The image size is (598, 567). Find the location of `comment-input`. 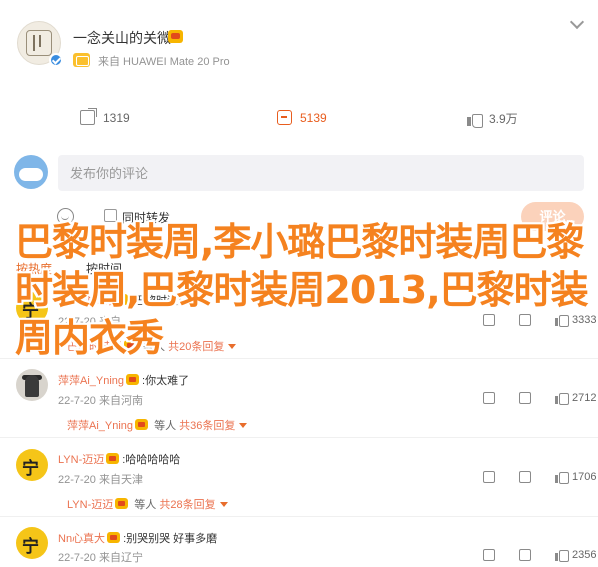

comment-input is located at coordinates (321, 173).